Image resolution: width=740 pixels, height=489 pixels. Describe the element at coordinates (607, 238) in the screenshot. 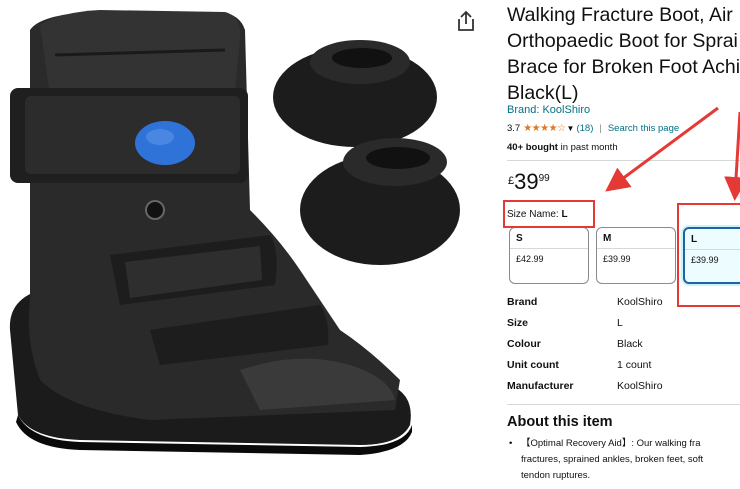

I see `size-option-label: M` at that location.